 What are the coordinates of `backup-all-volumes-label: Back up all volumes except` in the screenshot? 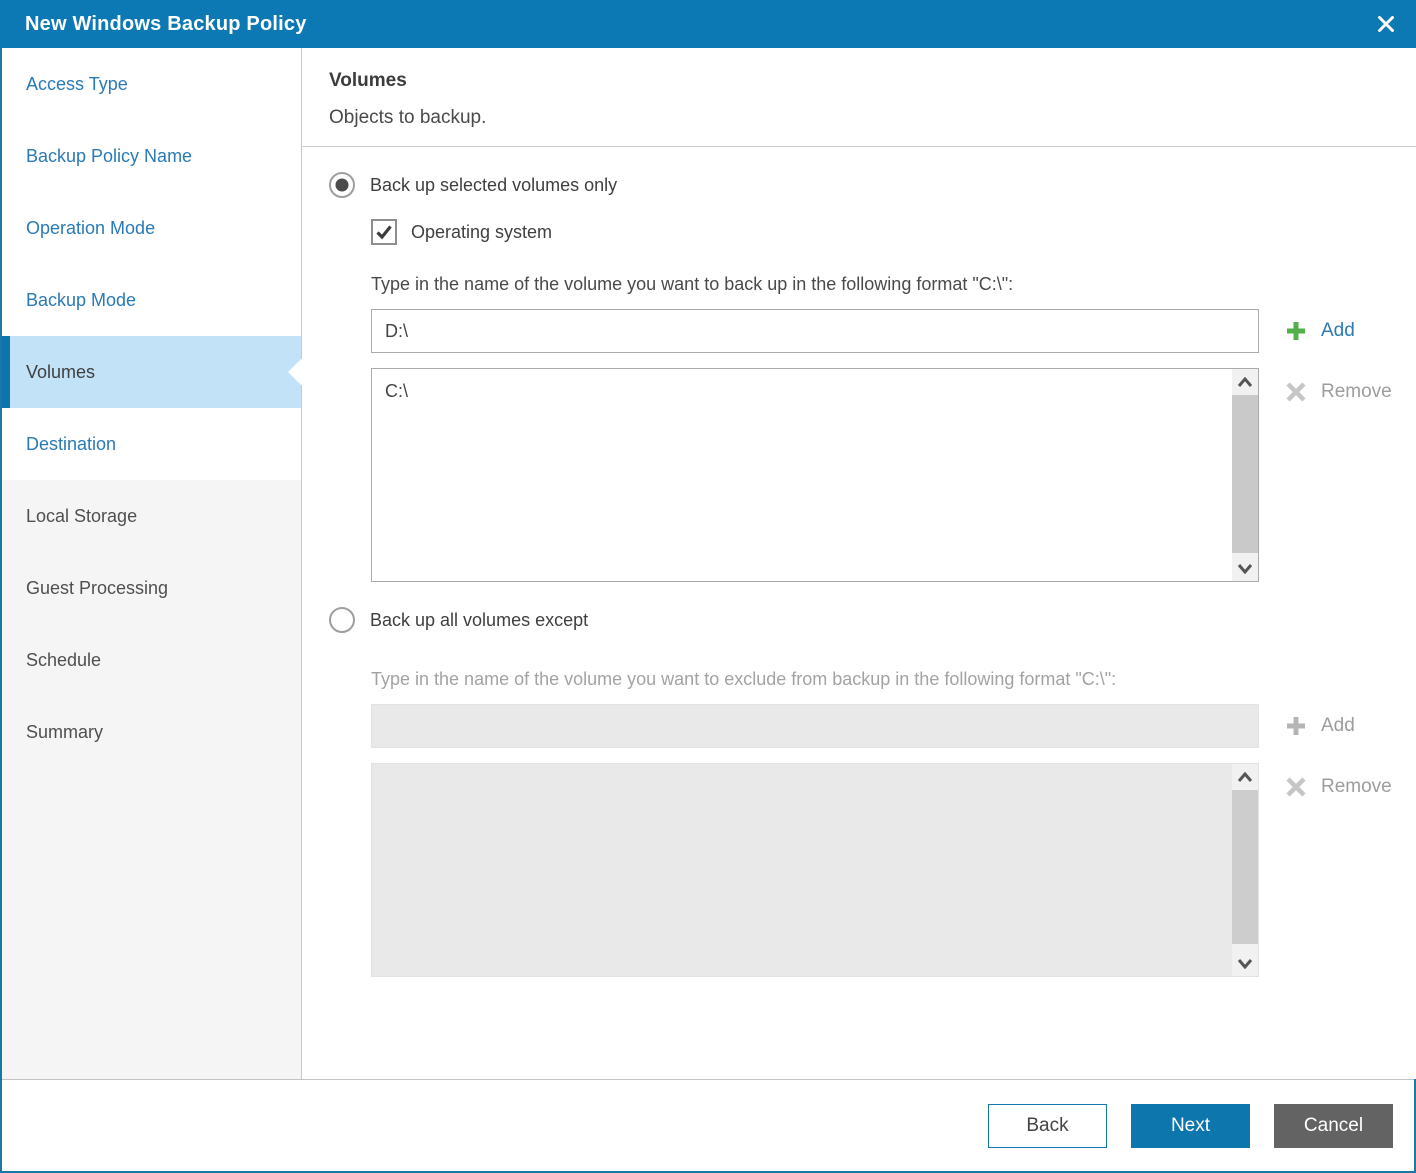 It's located at (479, 619).